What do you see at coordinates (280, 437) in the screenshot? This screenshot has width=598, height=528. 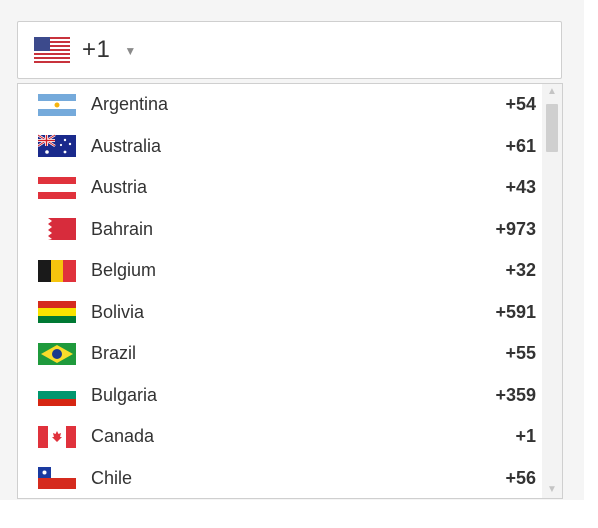 I see `country-option-canada: Canada +1` at bounding box center [280, 437].